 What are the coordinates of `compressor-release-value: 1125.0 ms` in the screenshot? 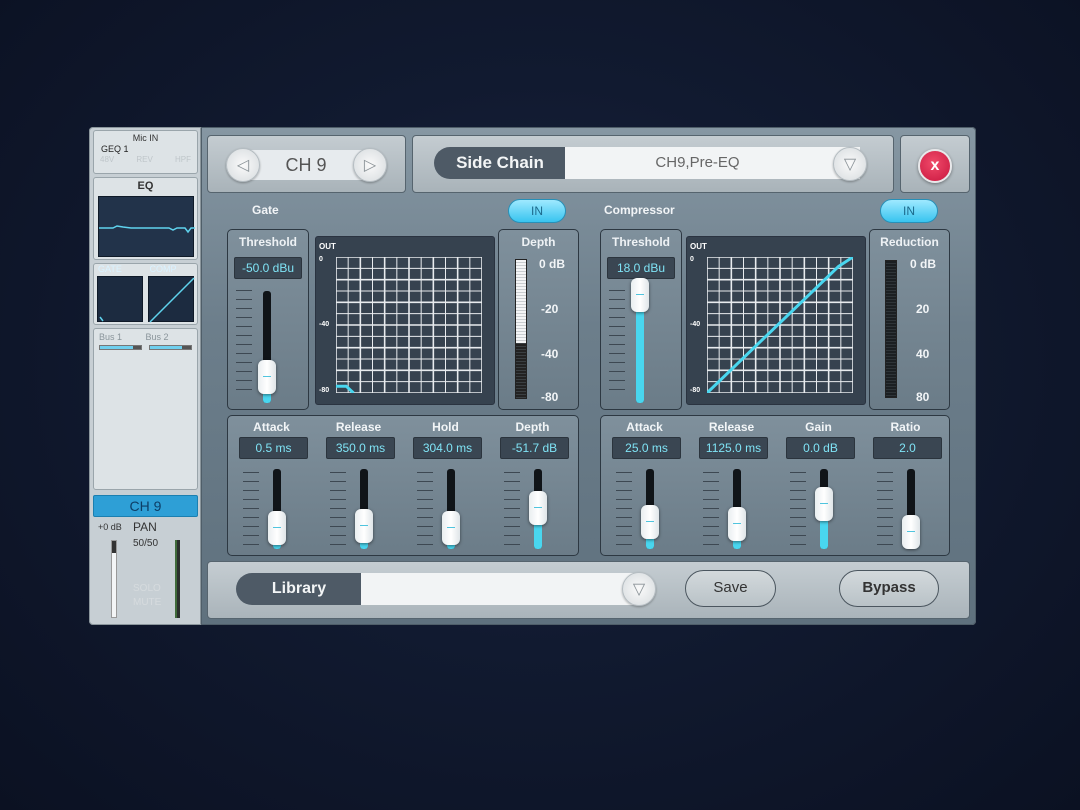 It's located at (733, 448).